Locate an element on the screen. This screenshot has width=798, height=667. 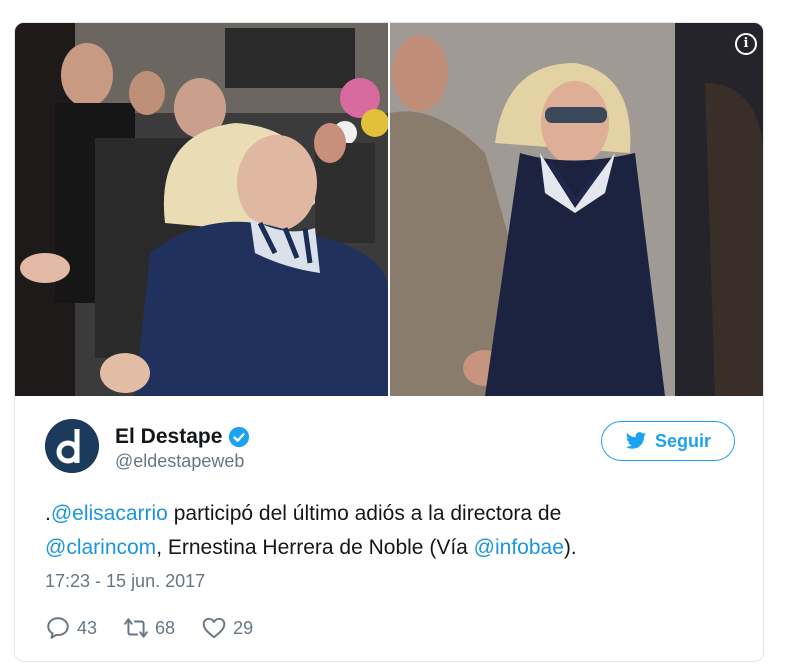
retweet-icon is located at coordinates (136, 628).